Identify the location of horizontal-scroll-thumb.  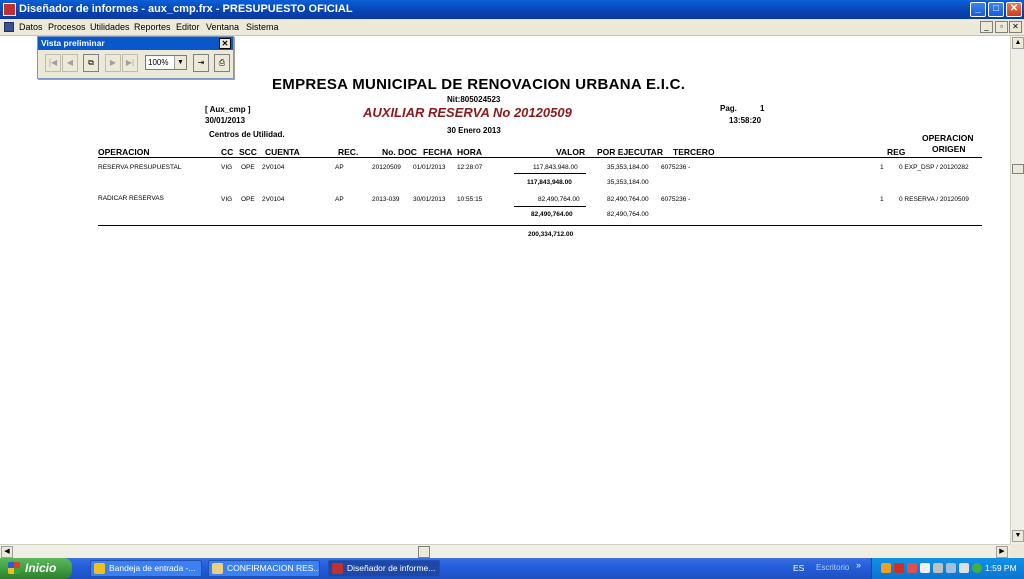
(424, 552).